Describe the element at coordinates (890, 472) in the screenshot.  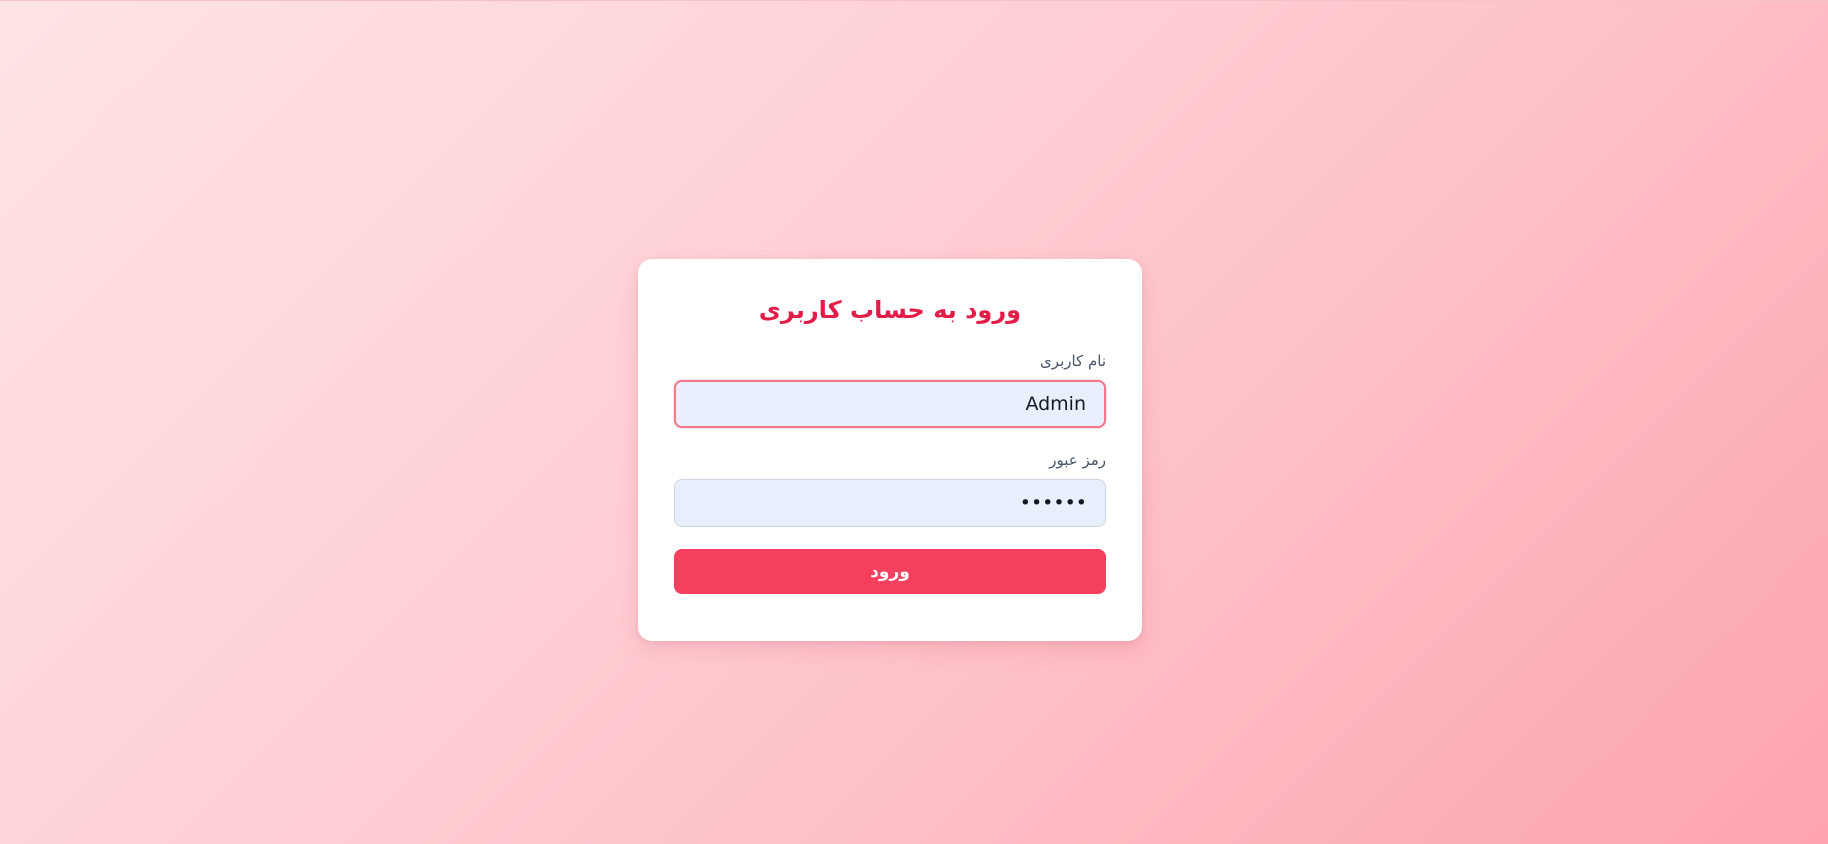
I see `login-form: نام کاربری رمز عبور ورود` at that location.